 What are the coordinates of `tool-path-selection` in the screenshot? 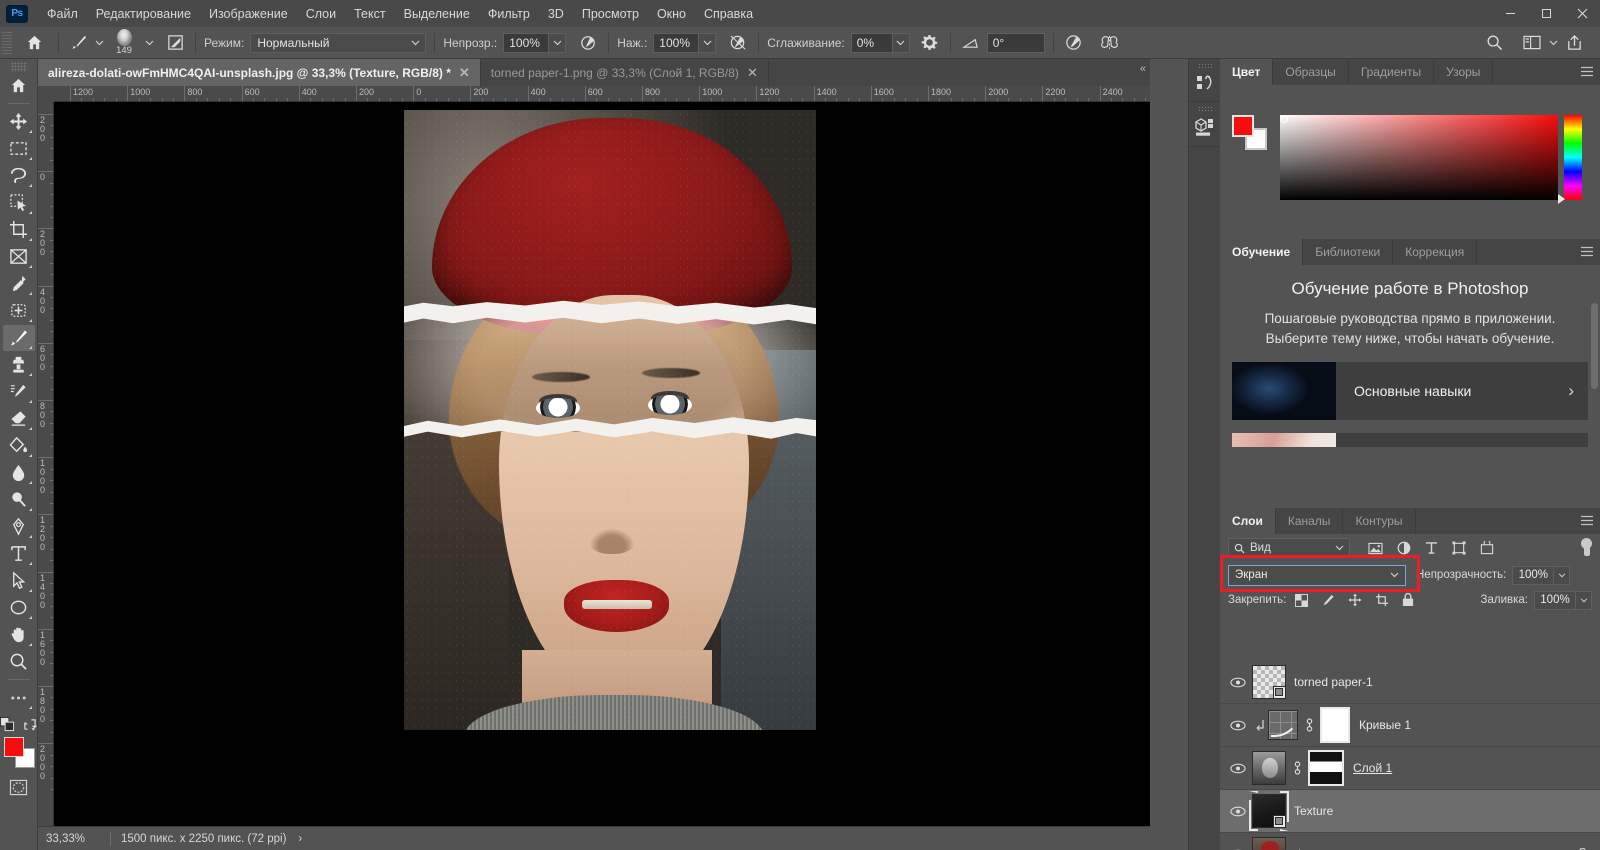 It's located at (19, 581).